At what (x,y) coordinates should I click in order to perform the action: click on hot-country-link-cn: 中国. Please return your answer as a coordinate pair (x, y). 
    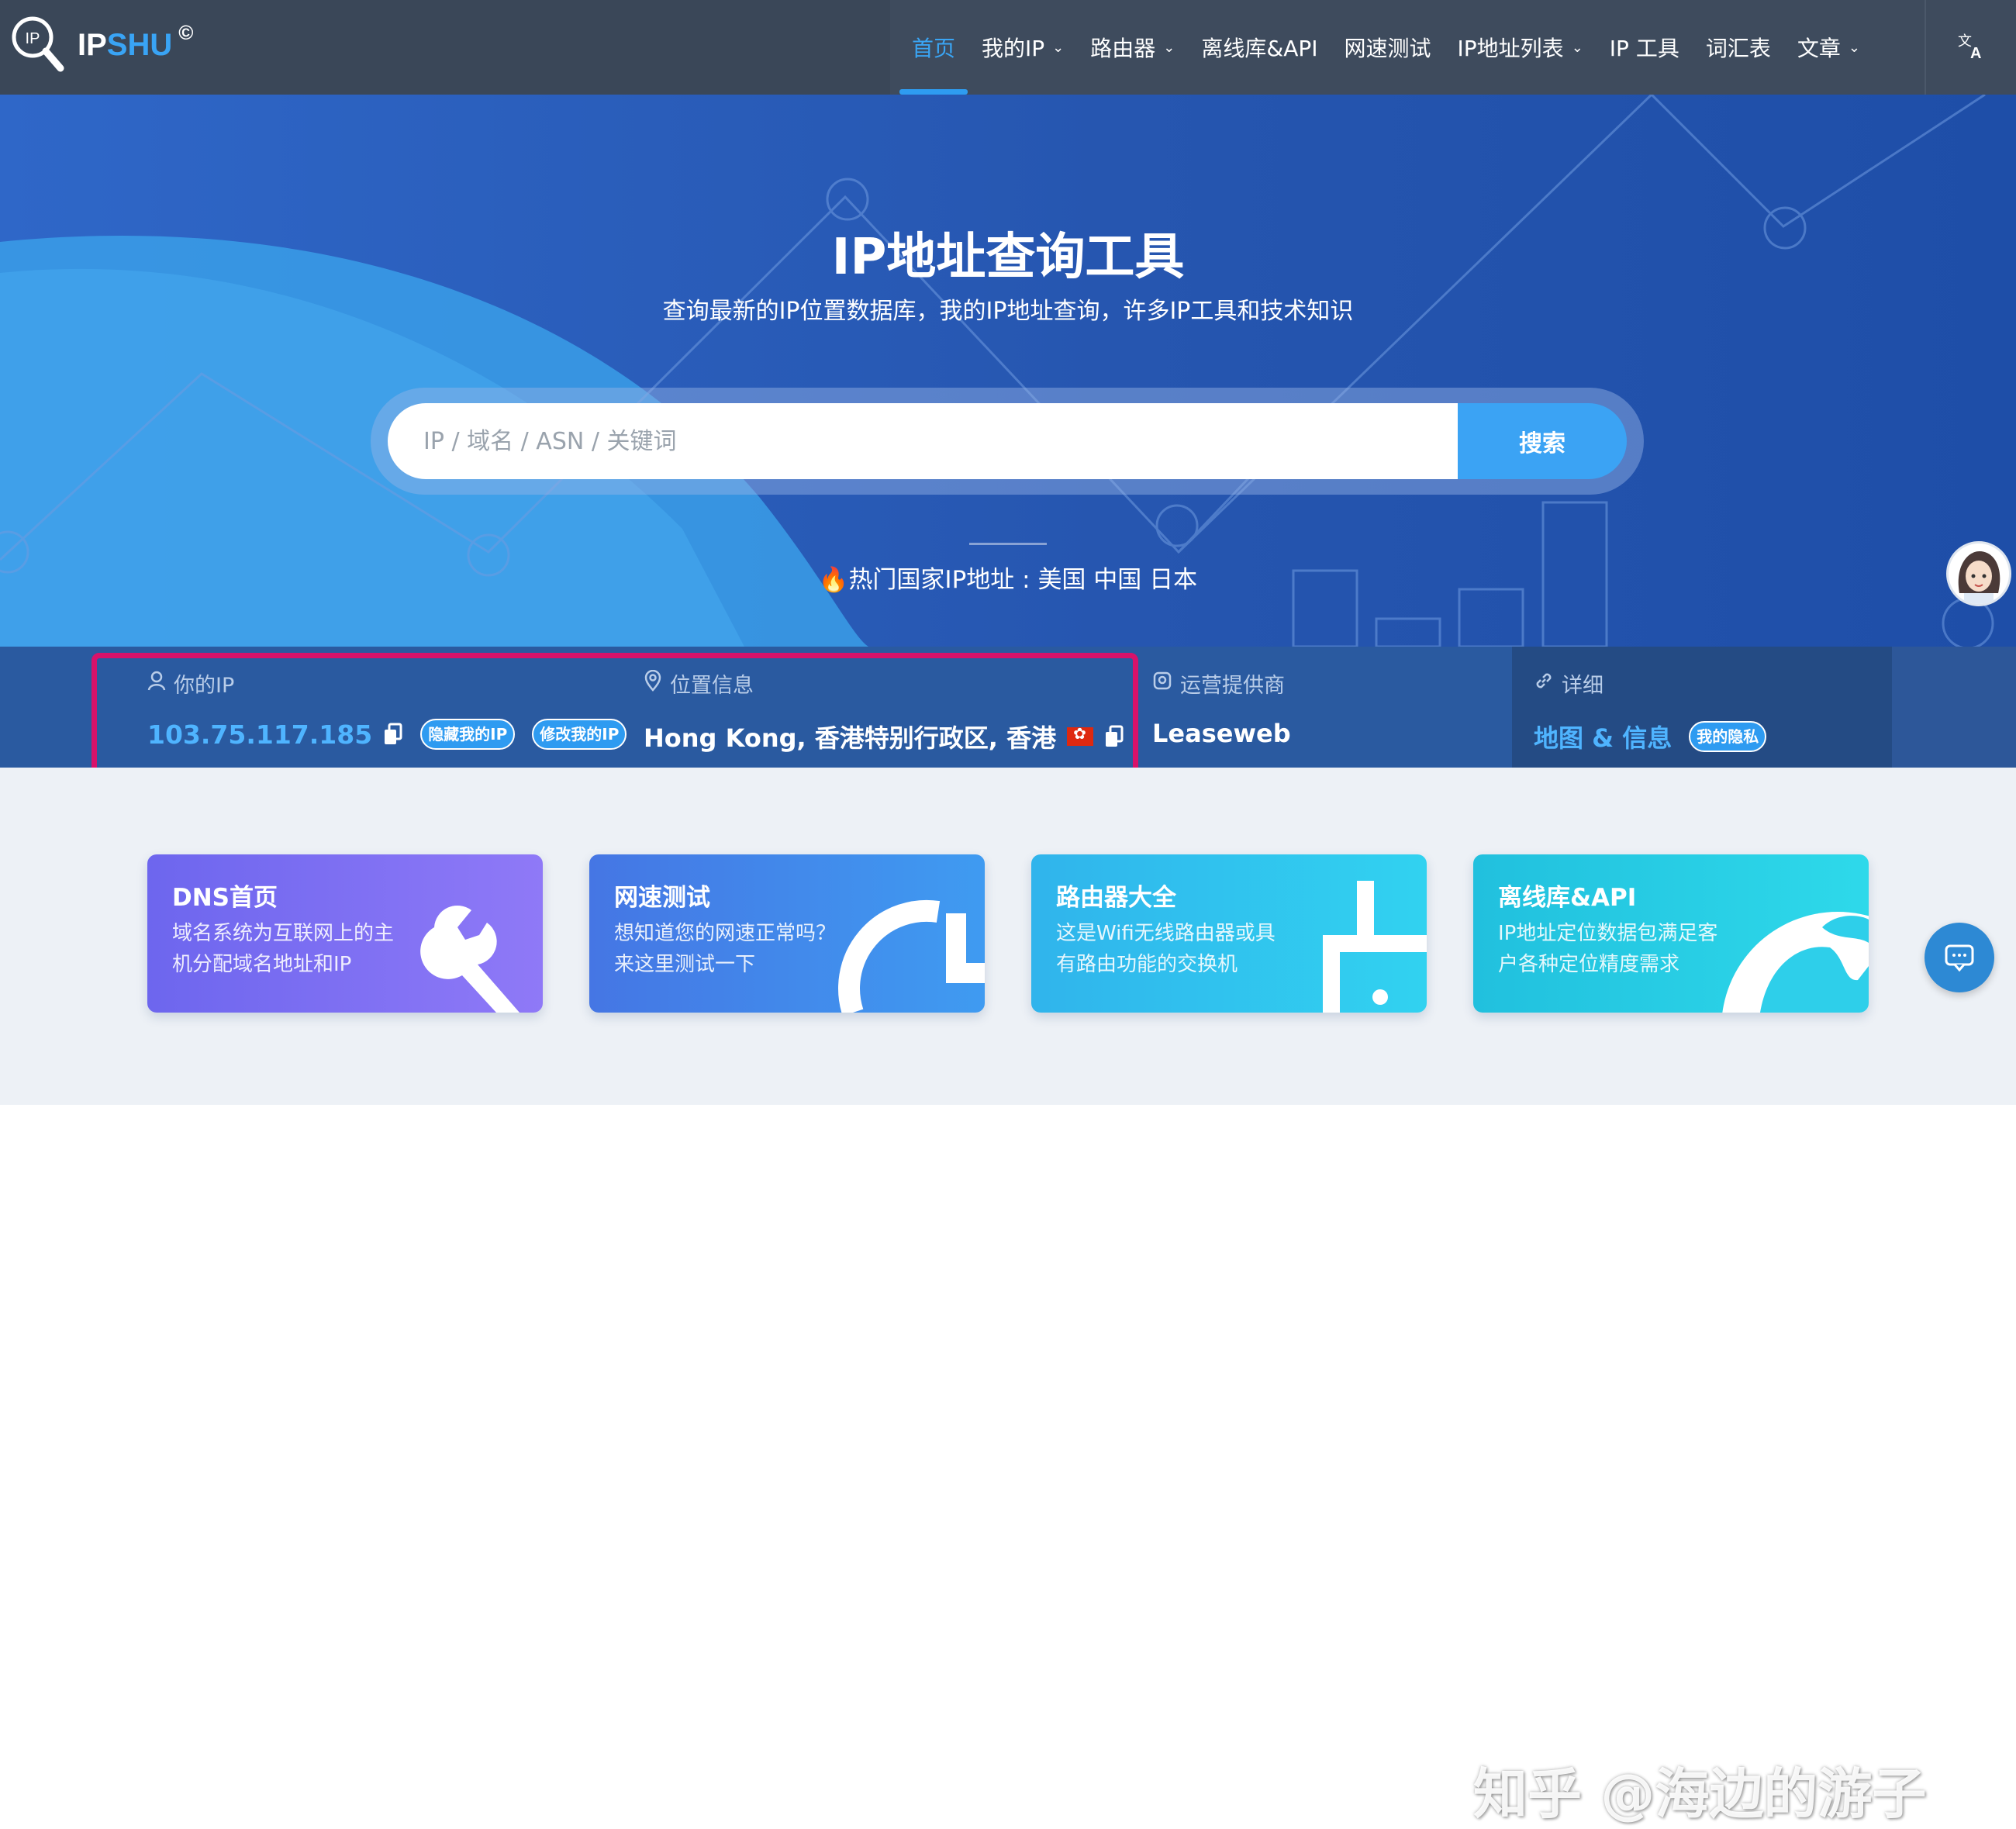
    Looking at the image, I should click on (1117, 580).